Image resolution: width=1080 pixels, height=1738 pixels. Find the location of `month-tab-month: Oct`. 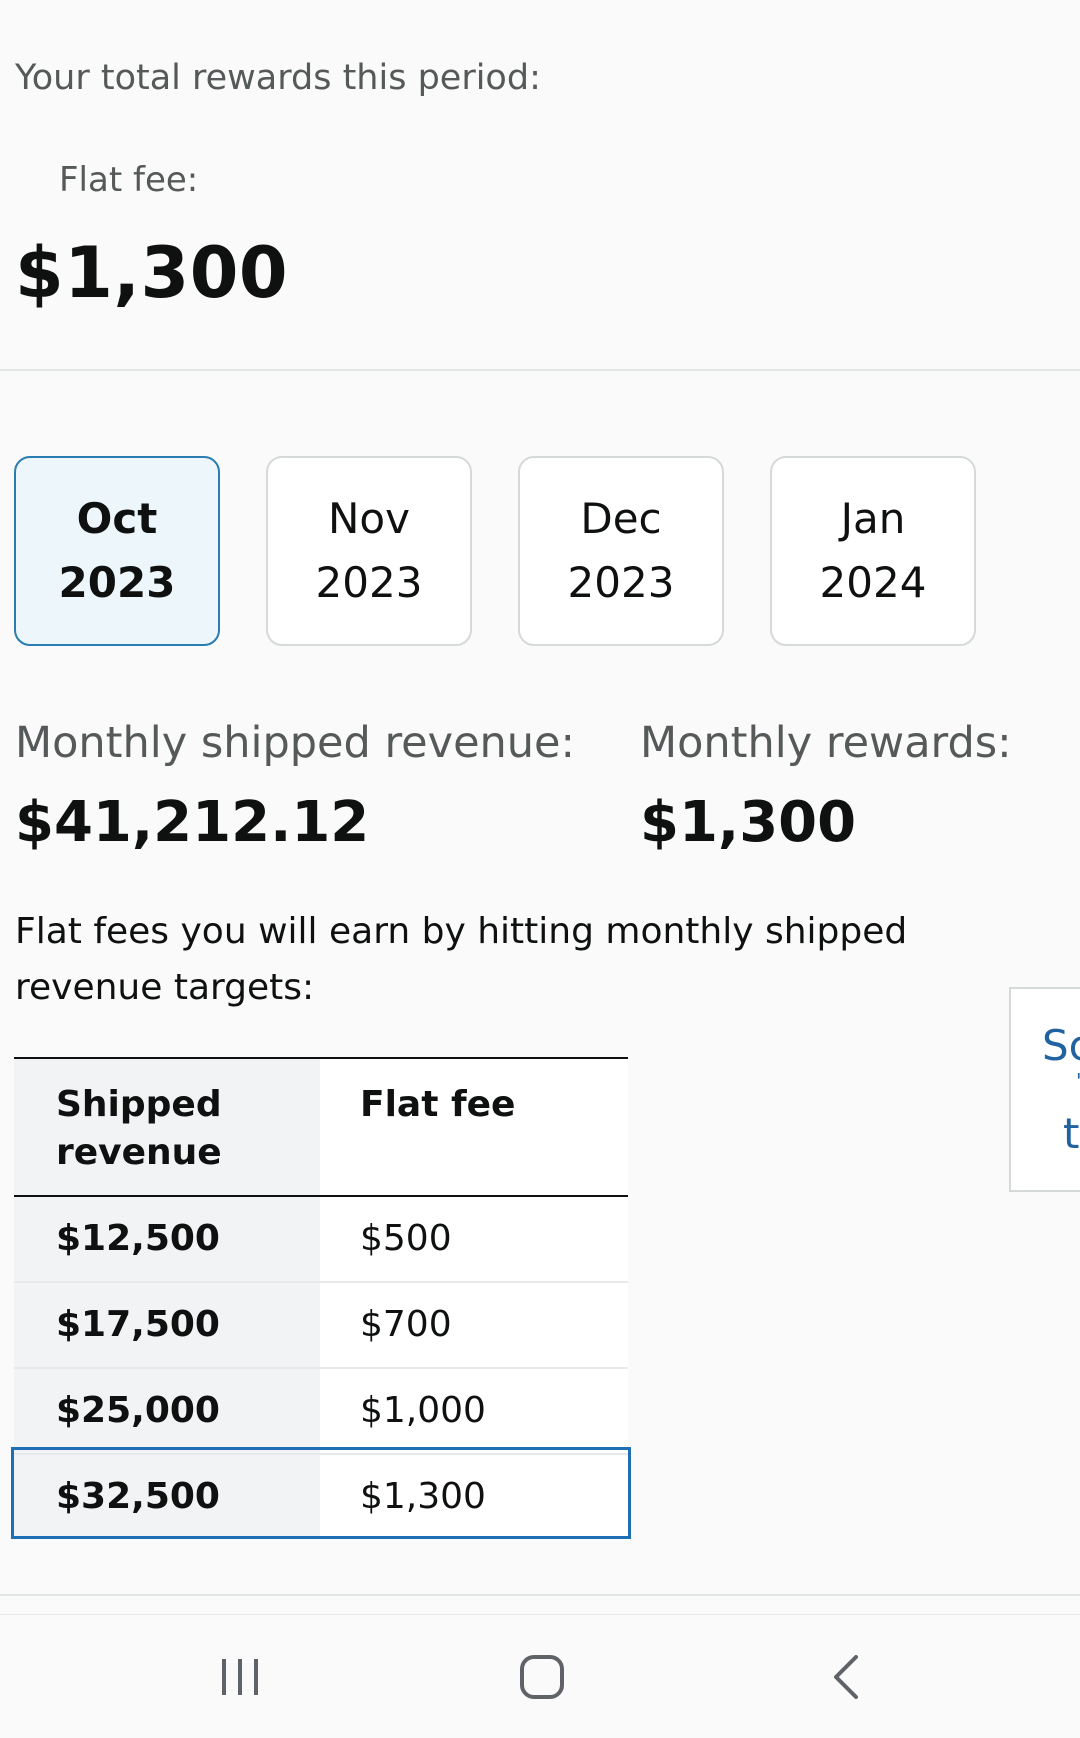

month-tab-month: Oct is located at coordinates (117, 518).